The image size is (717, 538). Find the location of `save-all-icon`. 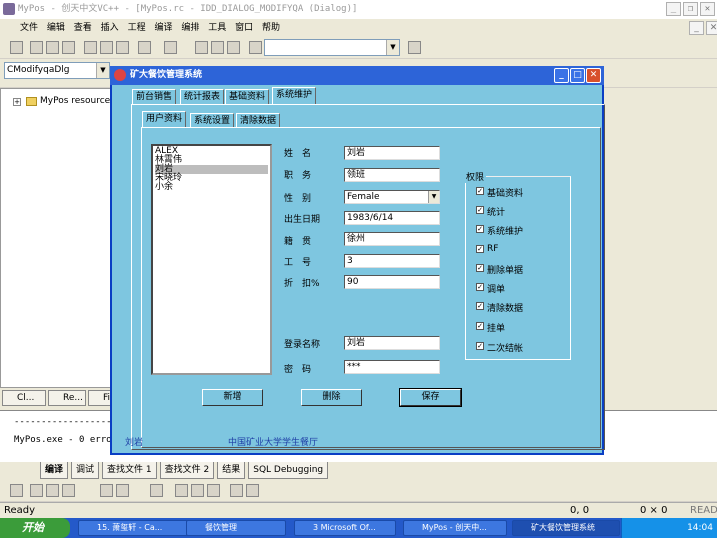

save-all-icon is located at coordinates (68, 47).